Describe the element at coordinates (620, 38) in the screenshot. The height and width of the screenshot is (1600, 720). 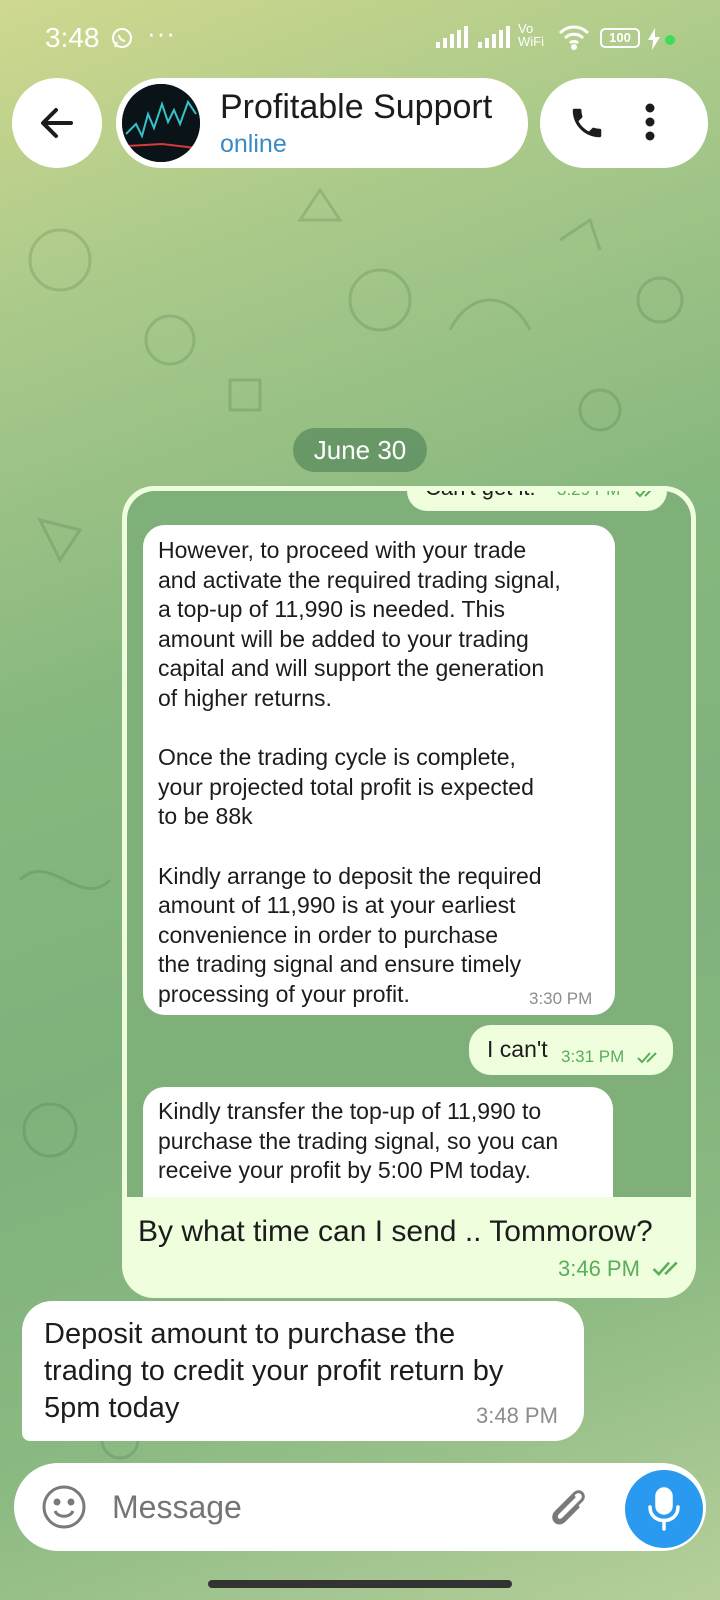
I see `battery-indicator: 100` at that location.